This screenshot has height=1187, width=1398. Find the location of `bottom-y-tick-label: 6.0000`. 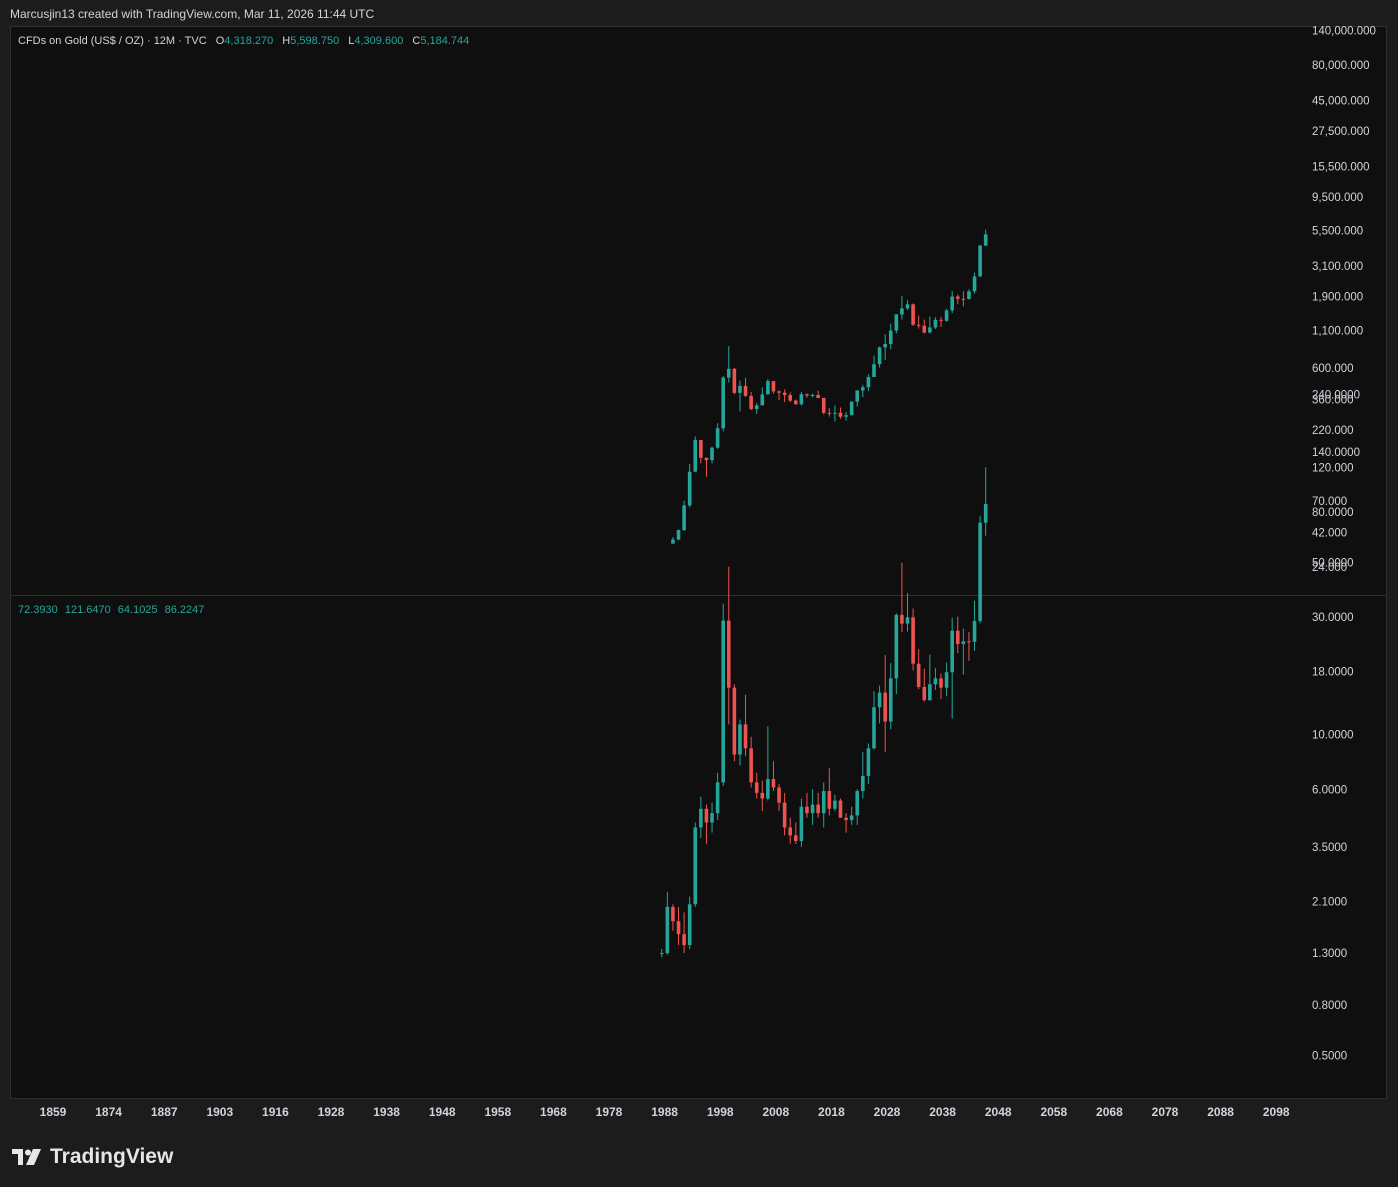

bottom-y-tick-label: 6.0000 is located at coordinates (1329, 790).